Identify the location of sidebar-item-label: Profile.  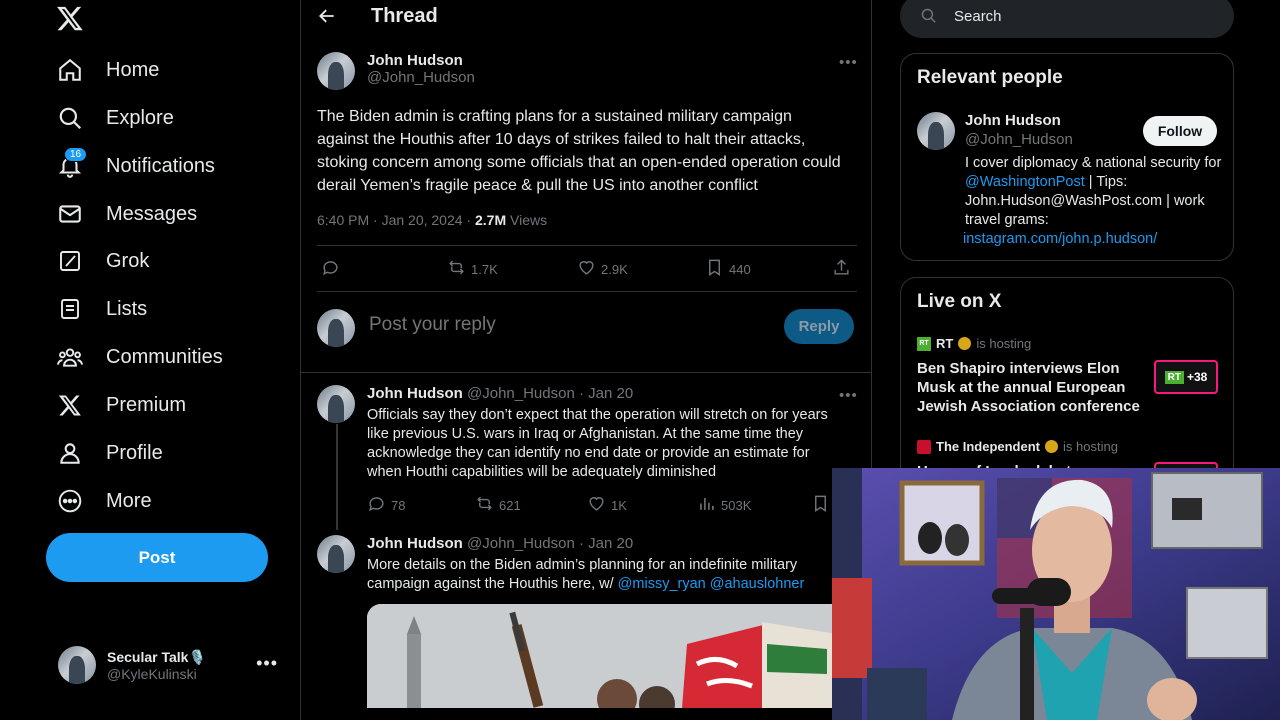
(134, 452).